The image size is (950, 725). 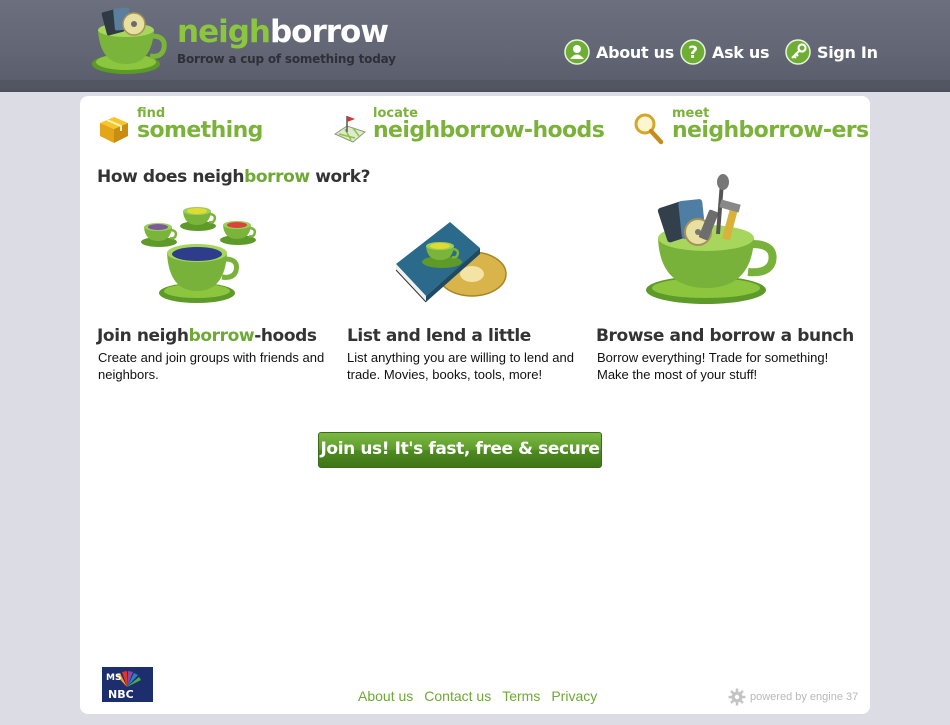 I want to click on nav-sign-in-label: Sign In, so click(x=847, y=52).